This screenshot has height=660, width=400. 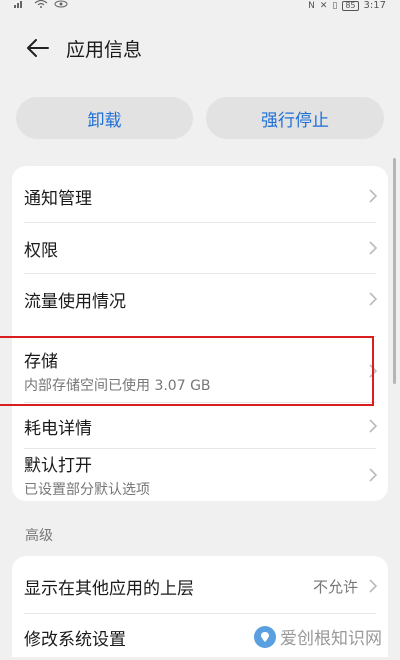 What do you see at coordinates (58, 198) in the screenshot?
I see `settings-item-label: 通知管理` at bounding box center [58, 198].